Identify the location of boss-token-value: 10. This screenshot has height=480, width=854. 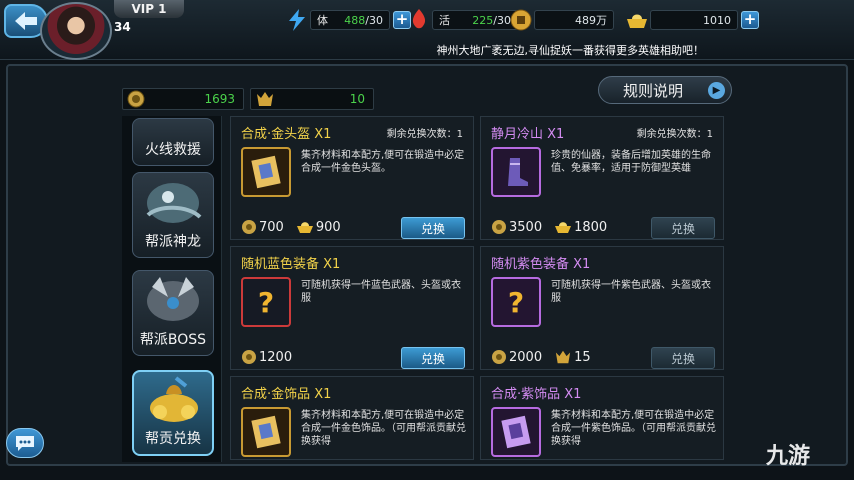
(357, 99).